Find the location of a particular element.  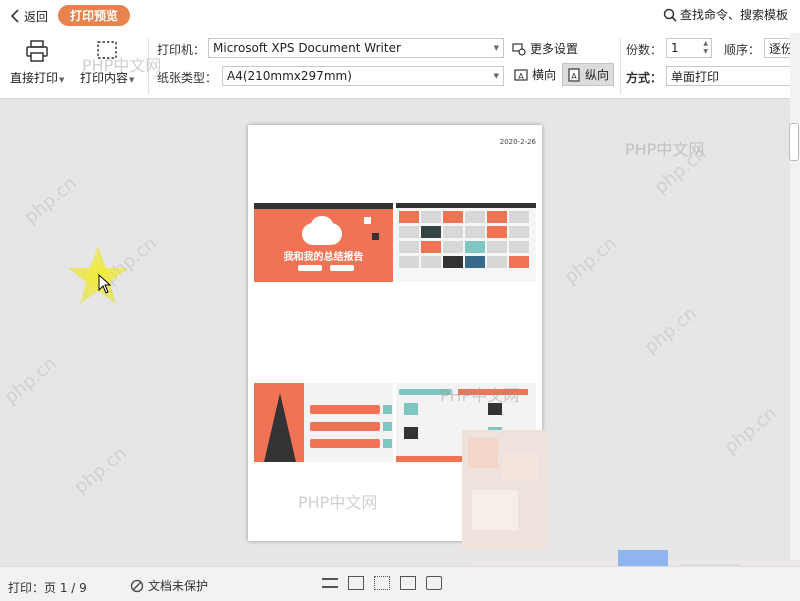

stepper-arrows-icon: ▲ ▼ is located at coordinates (705, 47).